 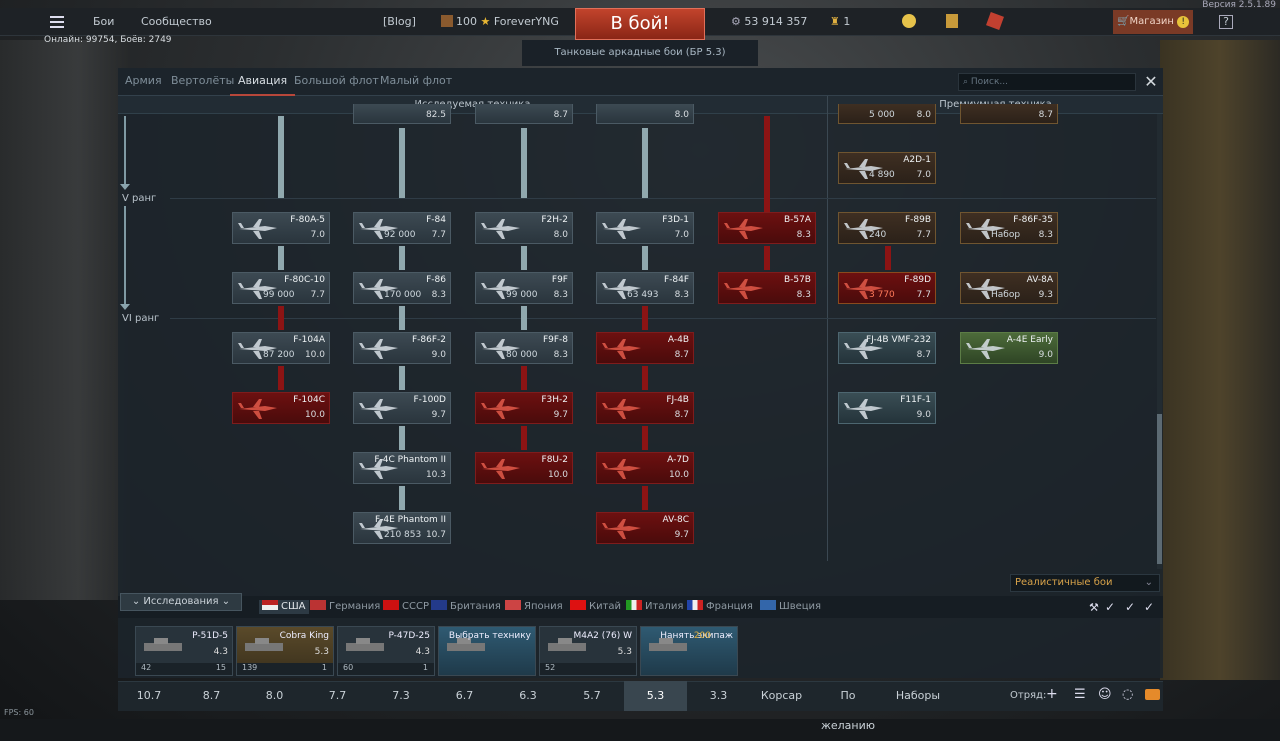 I want to click on vehicle-card-a7d: A-7D 10.0, so click(x=645, y=468).